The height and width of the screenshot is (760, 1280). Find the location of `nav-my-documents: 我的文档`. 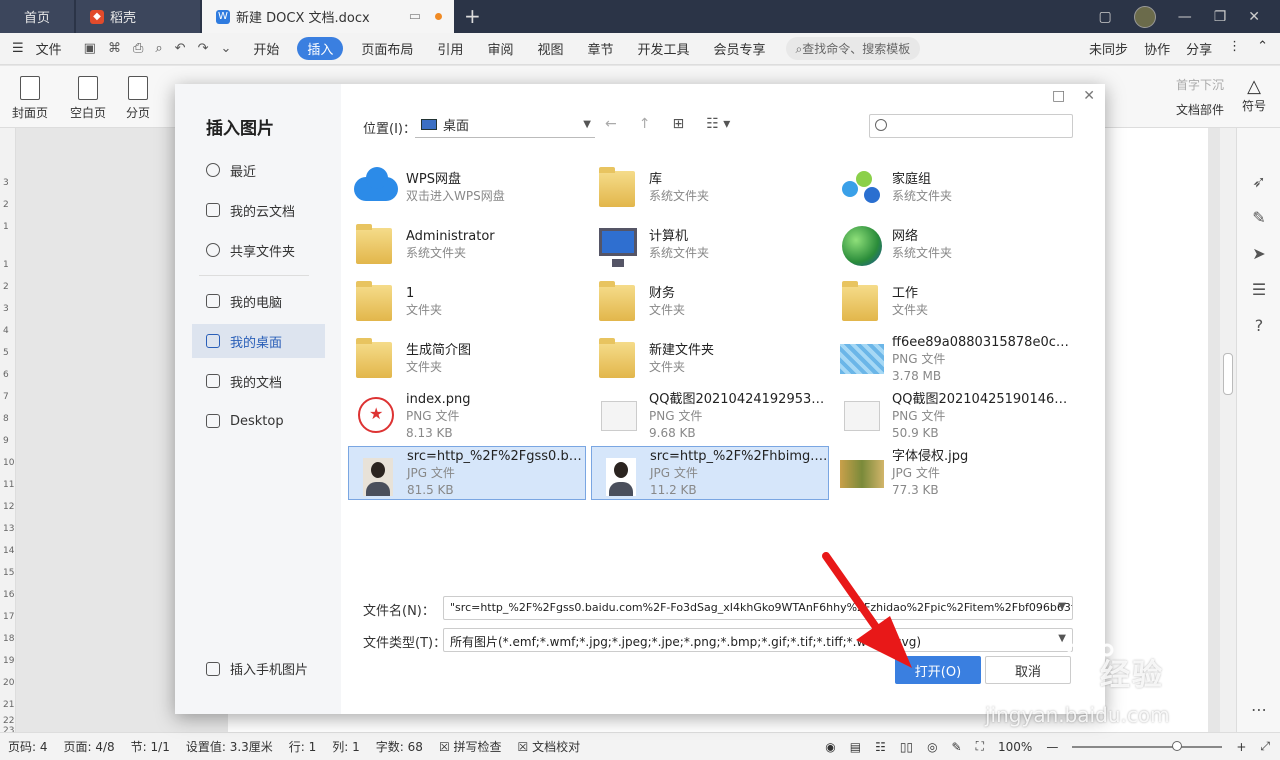

nav-my-documents: 我的文档 is located at coordinates (258, 381).